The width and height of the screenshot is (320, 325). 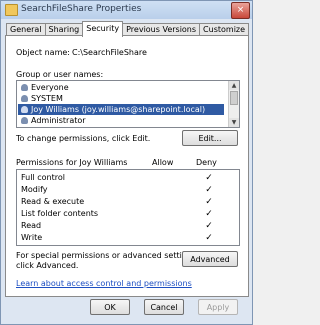 I want to click on folder-icon, so click(x=11, y=10).